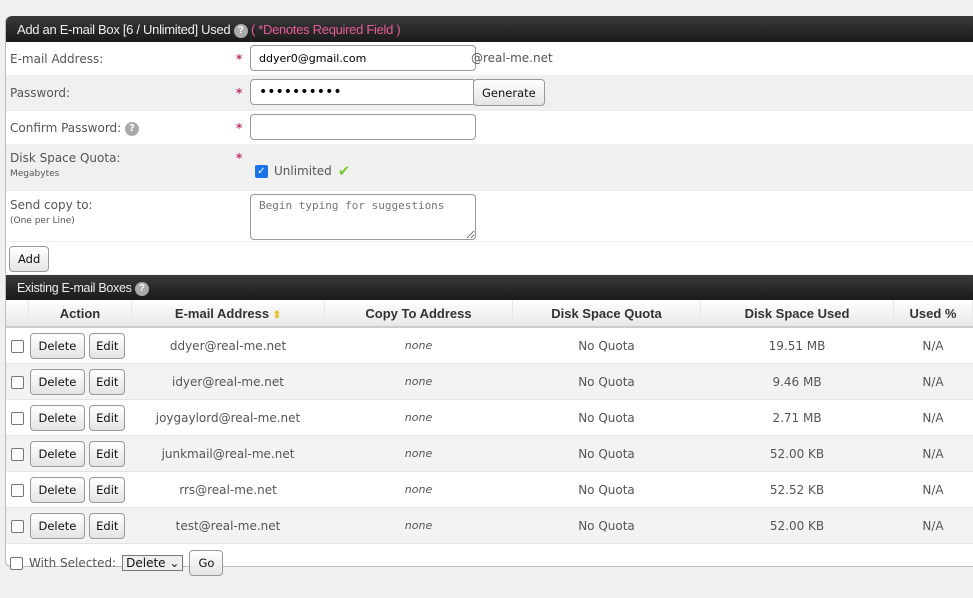 This screenshot has height=598, width=973. I want to click on copy-sub: (One per Line), so click(42, 221).